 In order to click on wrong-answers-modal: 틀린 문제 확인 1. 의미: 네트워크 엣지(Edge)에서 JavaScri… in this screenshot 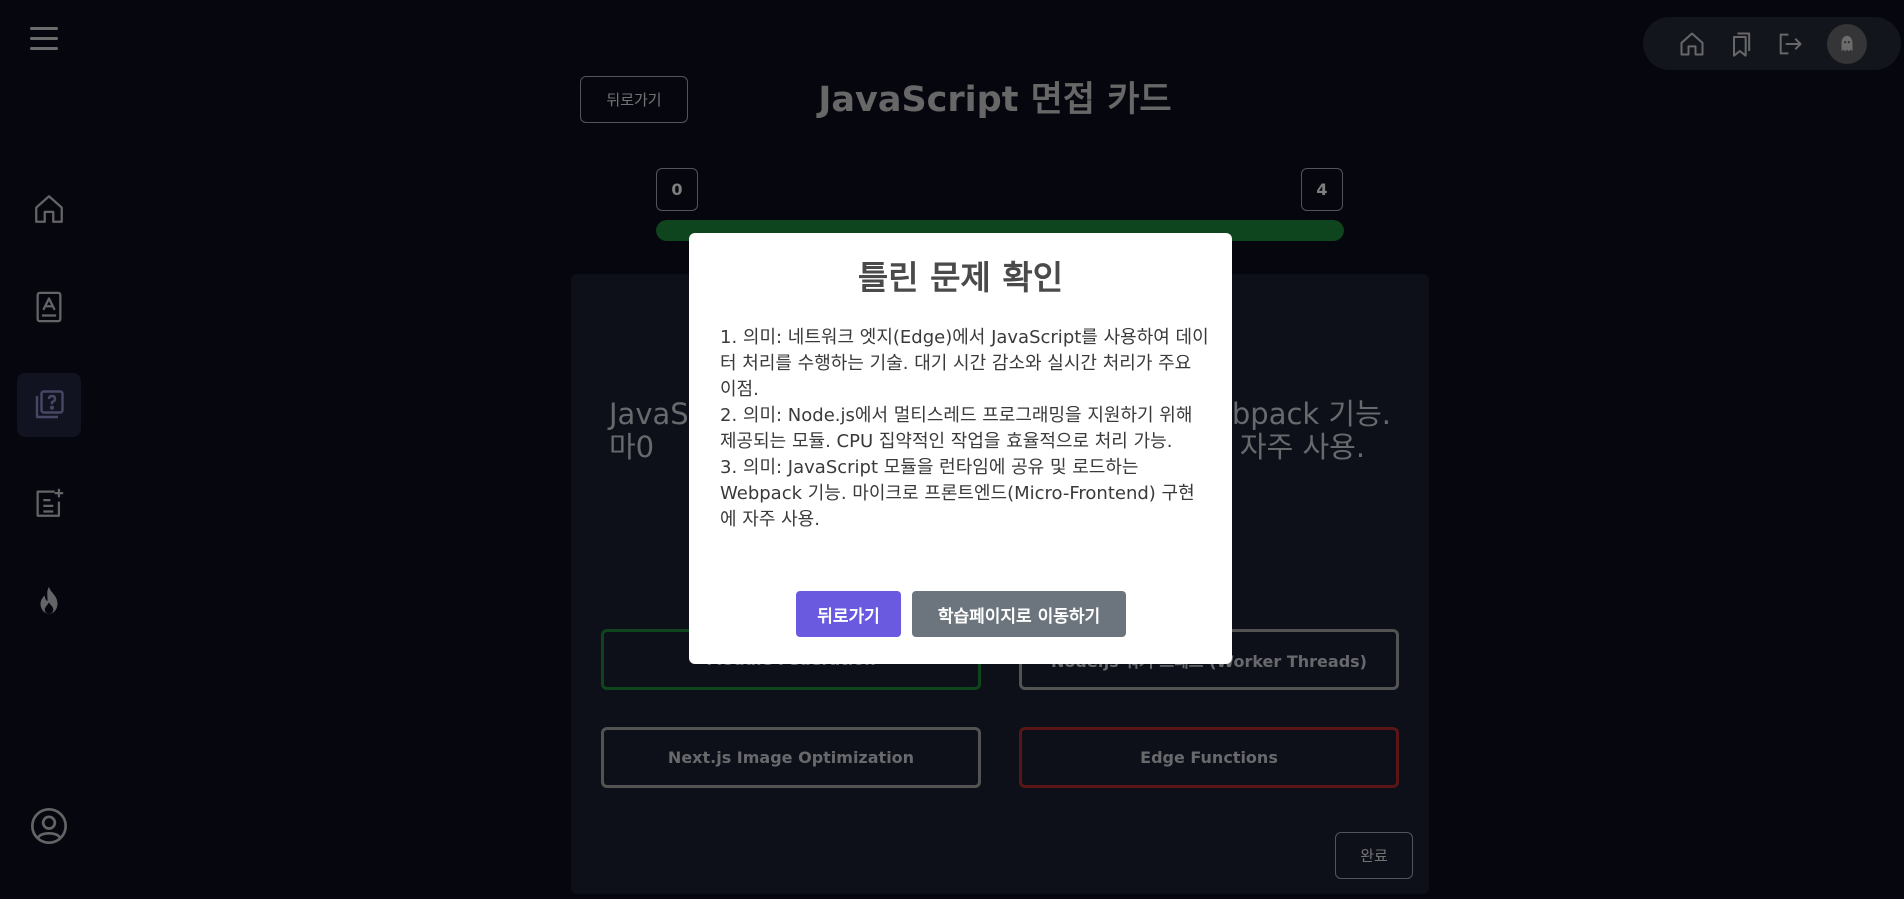, I will do `click(960, 448)`.